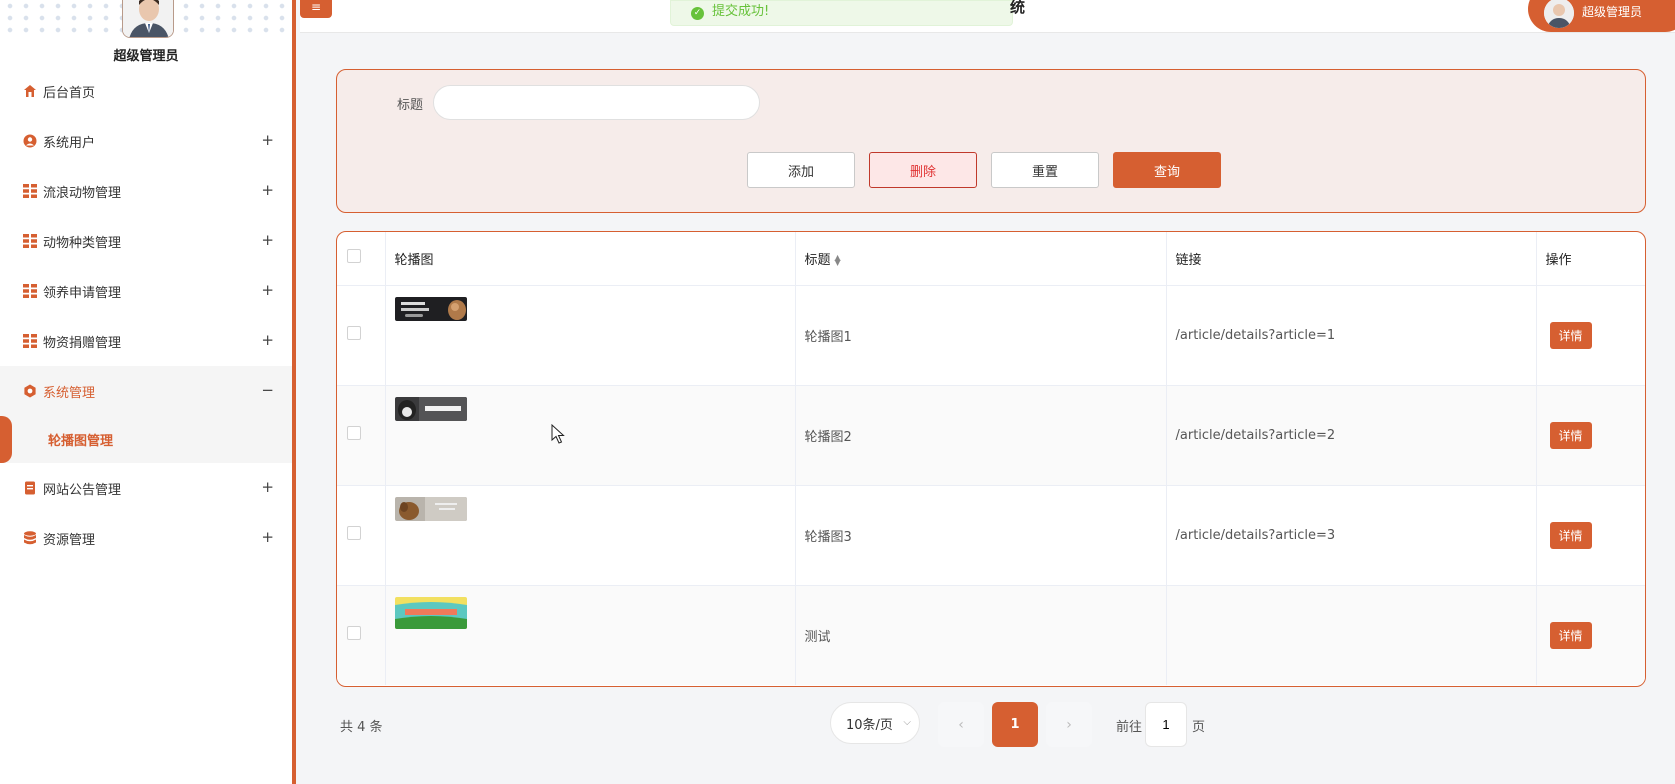 This screenshot has width=1675, height=784. I want to click on user-name: 超级管理员, so click(1612, 11).